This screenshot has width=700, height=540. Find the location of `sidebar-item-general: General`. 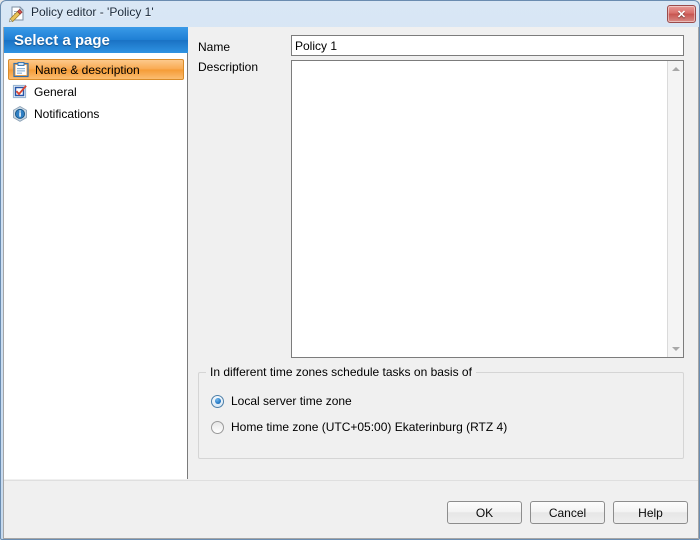

sidebar-item-general: General is located at coordinates (96, 91).